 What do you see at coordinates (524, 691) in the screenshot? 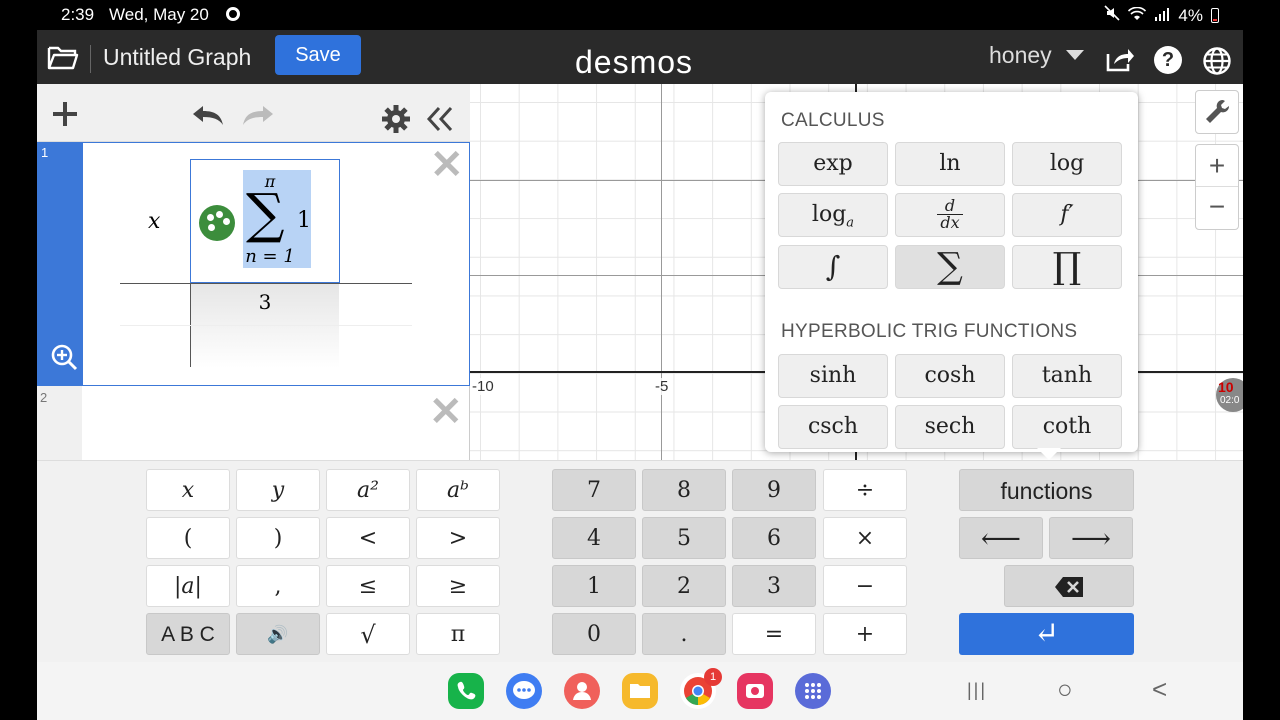
I see `messages-app-icon` at bounding box center [524, 691].